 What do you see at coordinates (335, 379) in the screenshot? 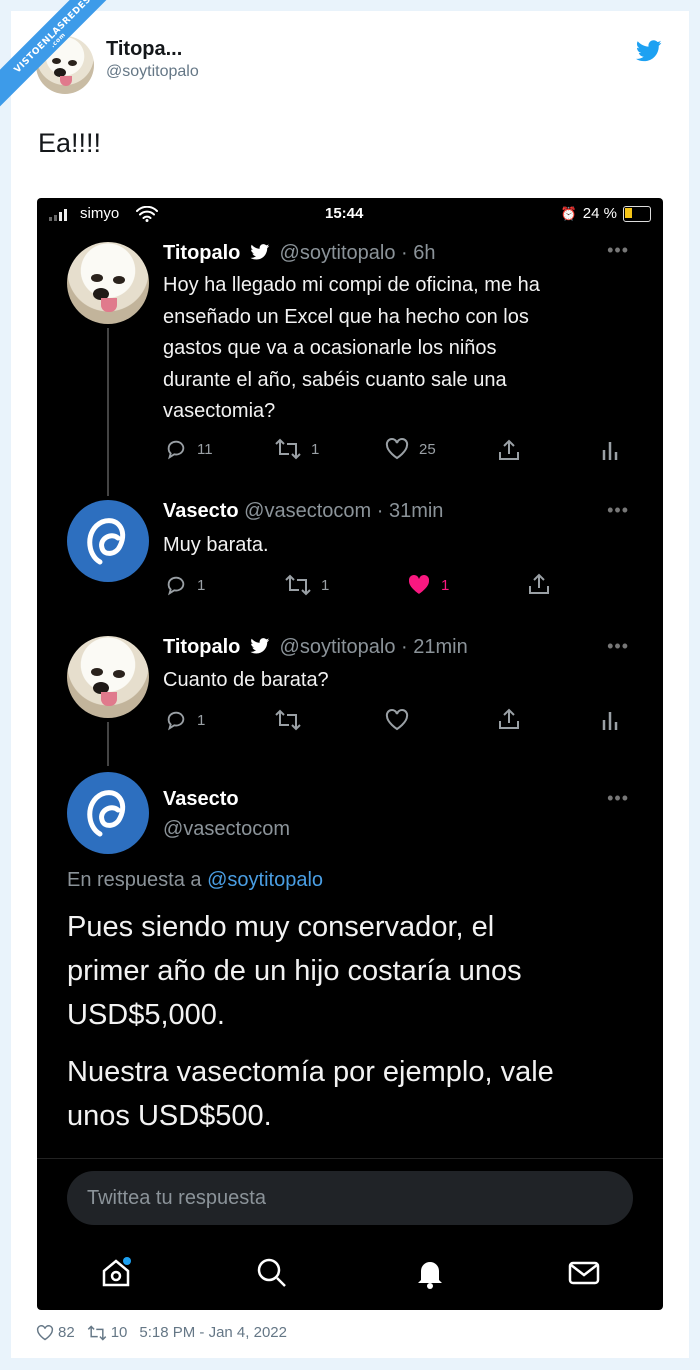
I see `text-line: durante el año, sabéis cuanto sale una` at bounding box center [335, 379].